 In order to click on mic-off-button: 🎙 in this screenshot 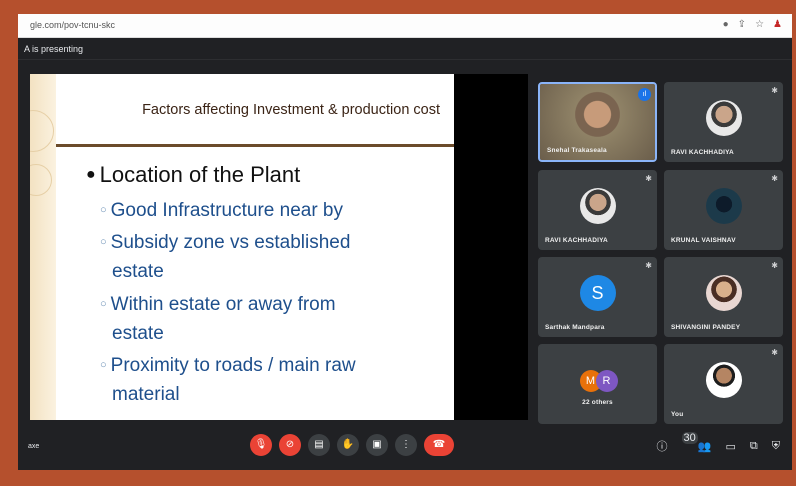, I will do `click(261, 445)`.